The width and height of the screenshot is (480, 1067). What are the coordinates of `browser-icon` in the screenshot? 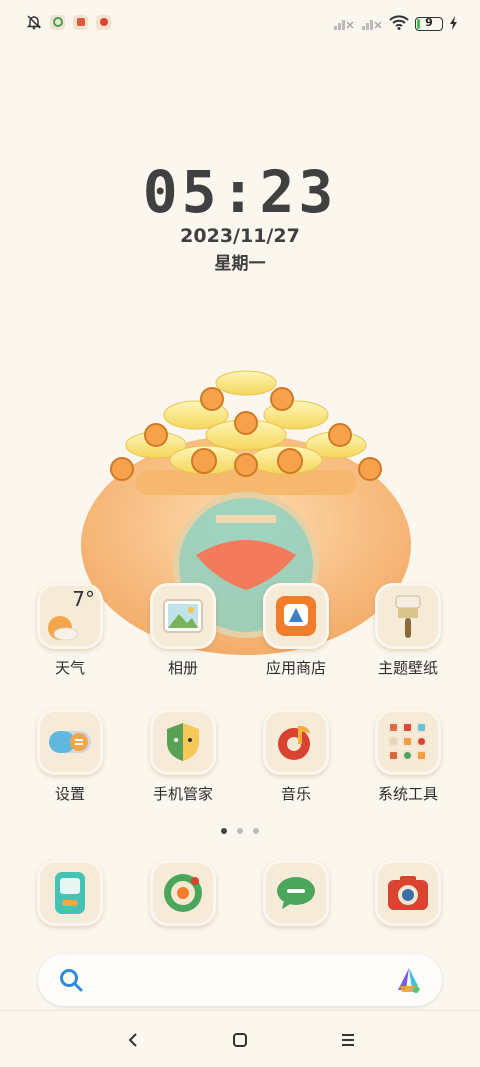 It's located at (183, 893).